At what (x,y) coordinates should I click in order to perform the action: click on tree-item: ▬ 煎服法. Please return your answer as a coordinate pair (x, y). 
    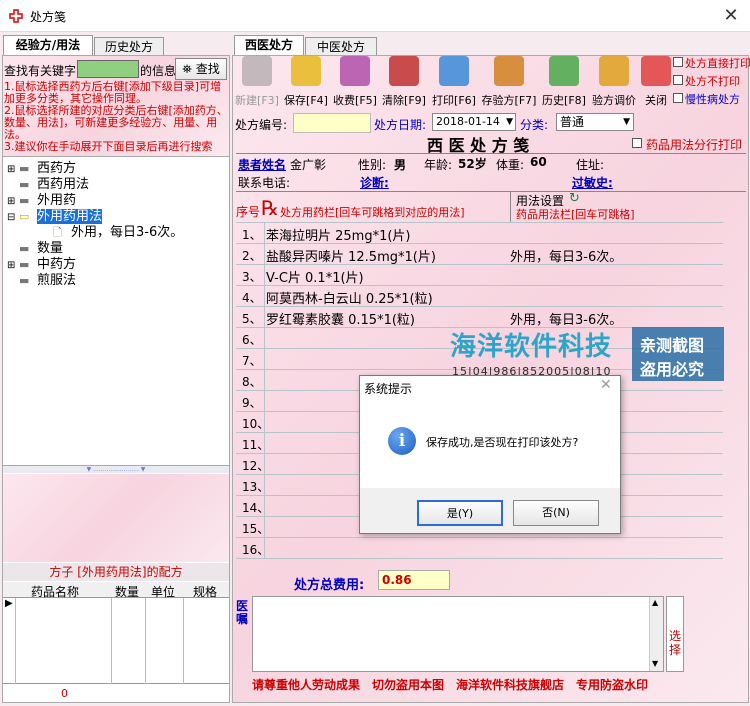
    Looking at the image, I should click on (95, 281).